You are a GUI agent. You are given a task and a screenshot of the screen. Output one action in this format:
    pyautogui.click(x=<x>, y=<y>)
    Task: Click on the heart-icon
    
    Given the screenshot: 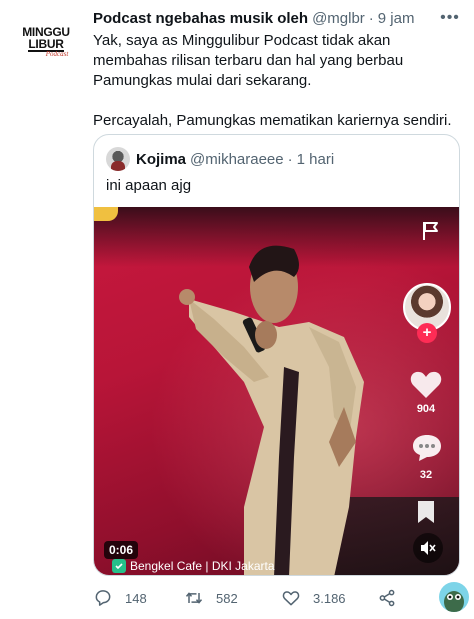 What is the action you would take?
    pyautogui.click(x=426, y=385)
    